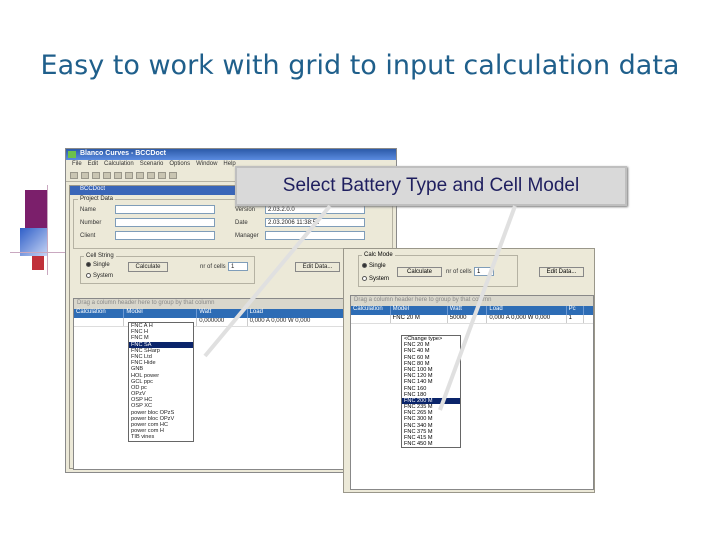 This screenshot has width=720, height=540. I want to click on client-field, so click(165, 235).